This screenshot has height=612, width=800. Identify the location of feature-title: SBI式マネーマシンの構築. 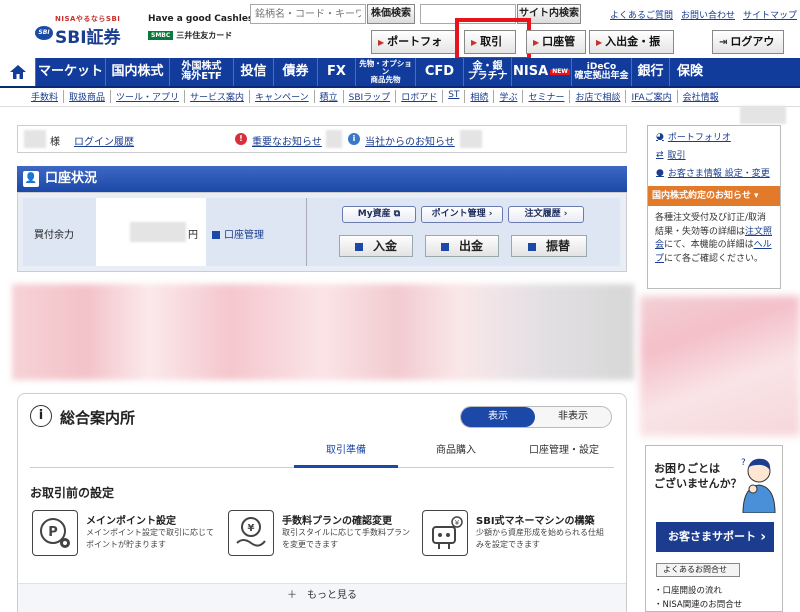
(535, 519).